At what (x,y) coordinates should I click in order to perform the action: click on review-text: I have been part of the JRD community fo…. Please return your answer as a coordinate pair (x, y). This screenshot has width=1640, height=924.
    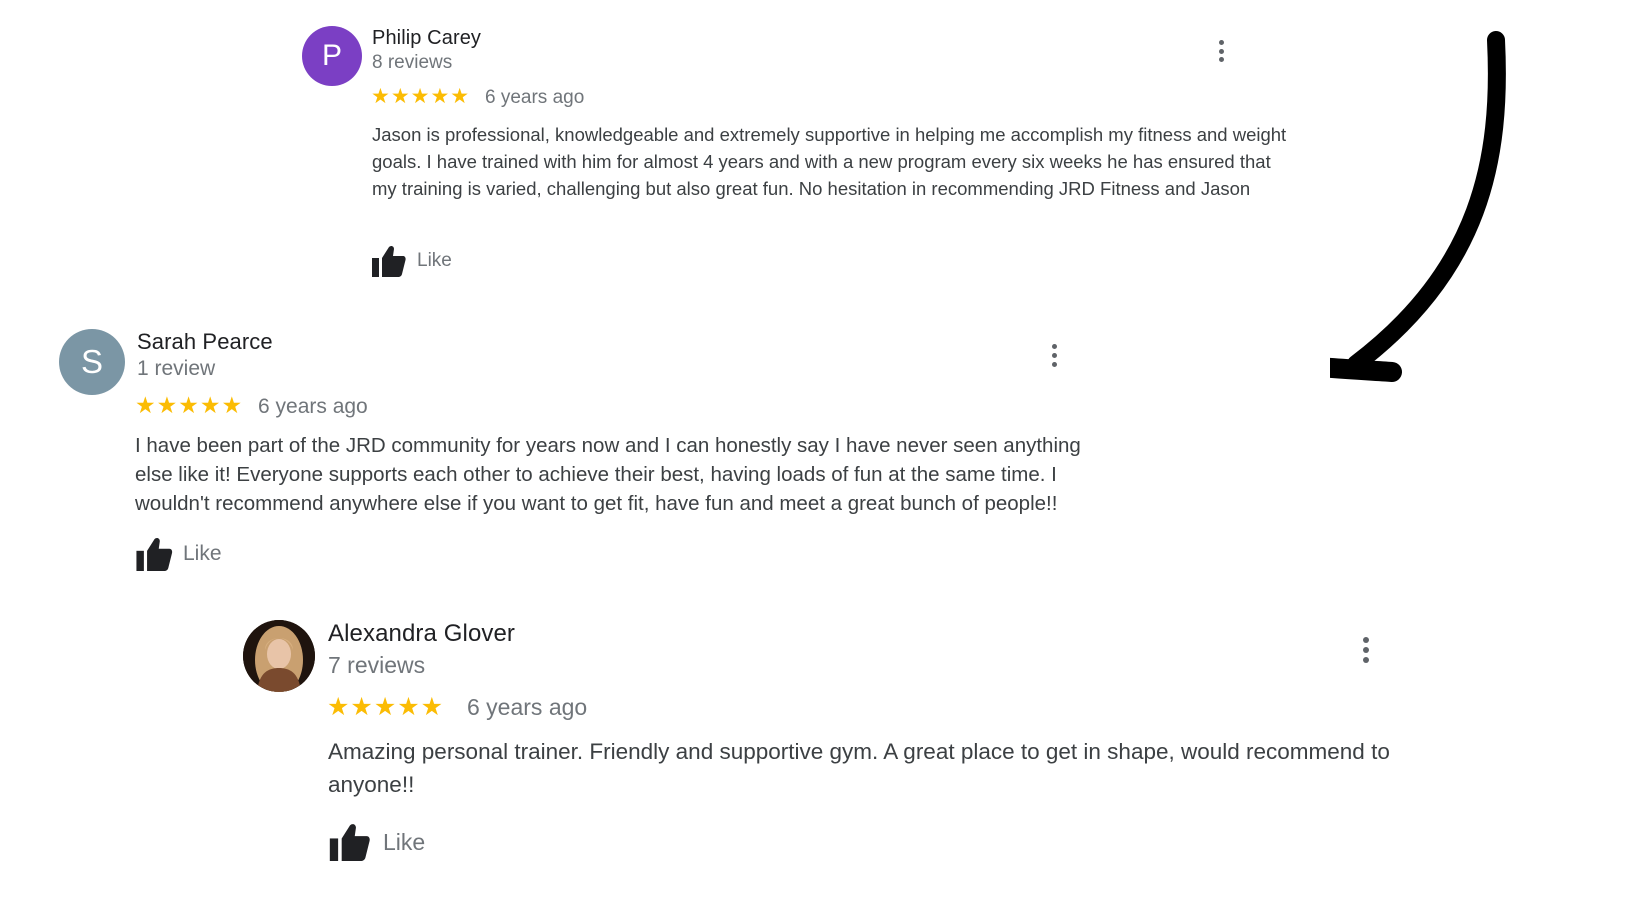
    Looking at the image, I should click on (608, 474).